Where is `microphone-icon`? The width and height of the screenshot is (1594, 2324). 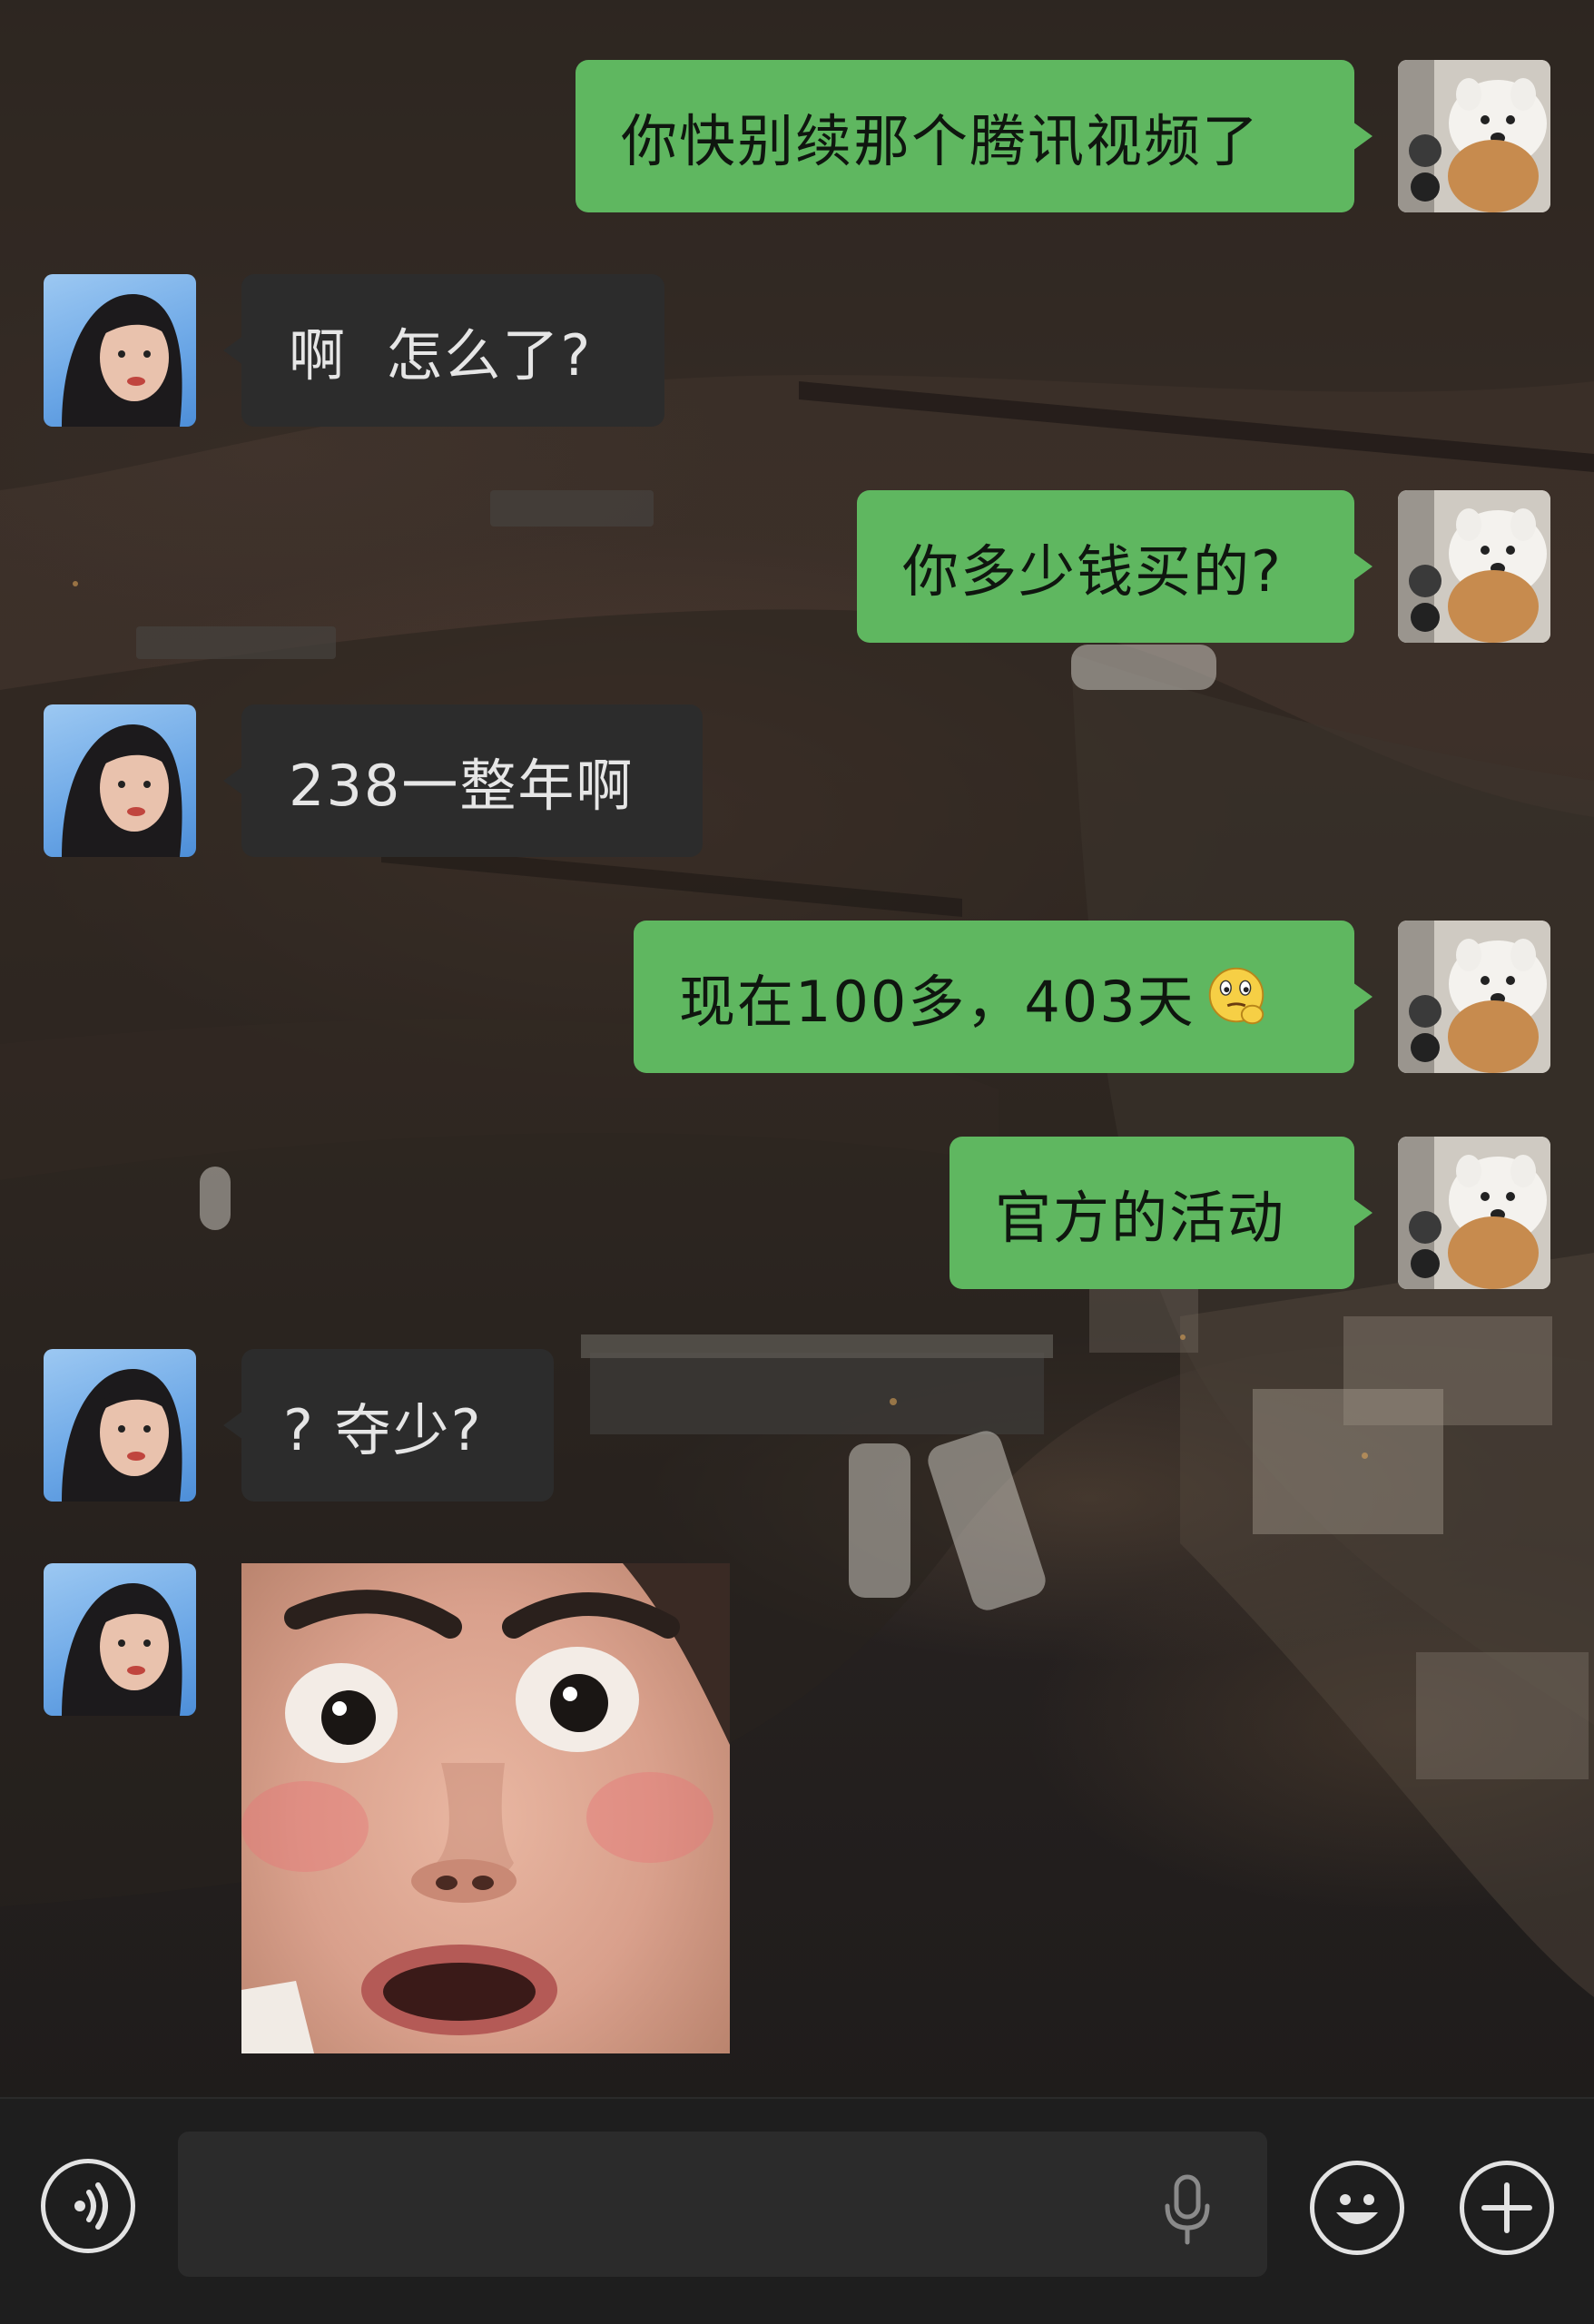 microphone-icon is located at coordinates (1187, 2209).